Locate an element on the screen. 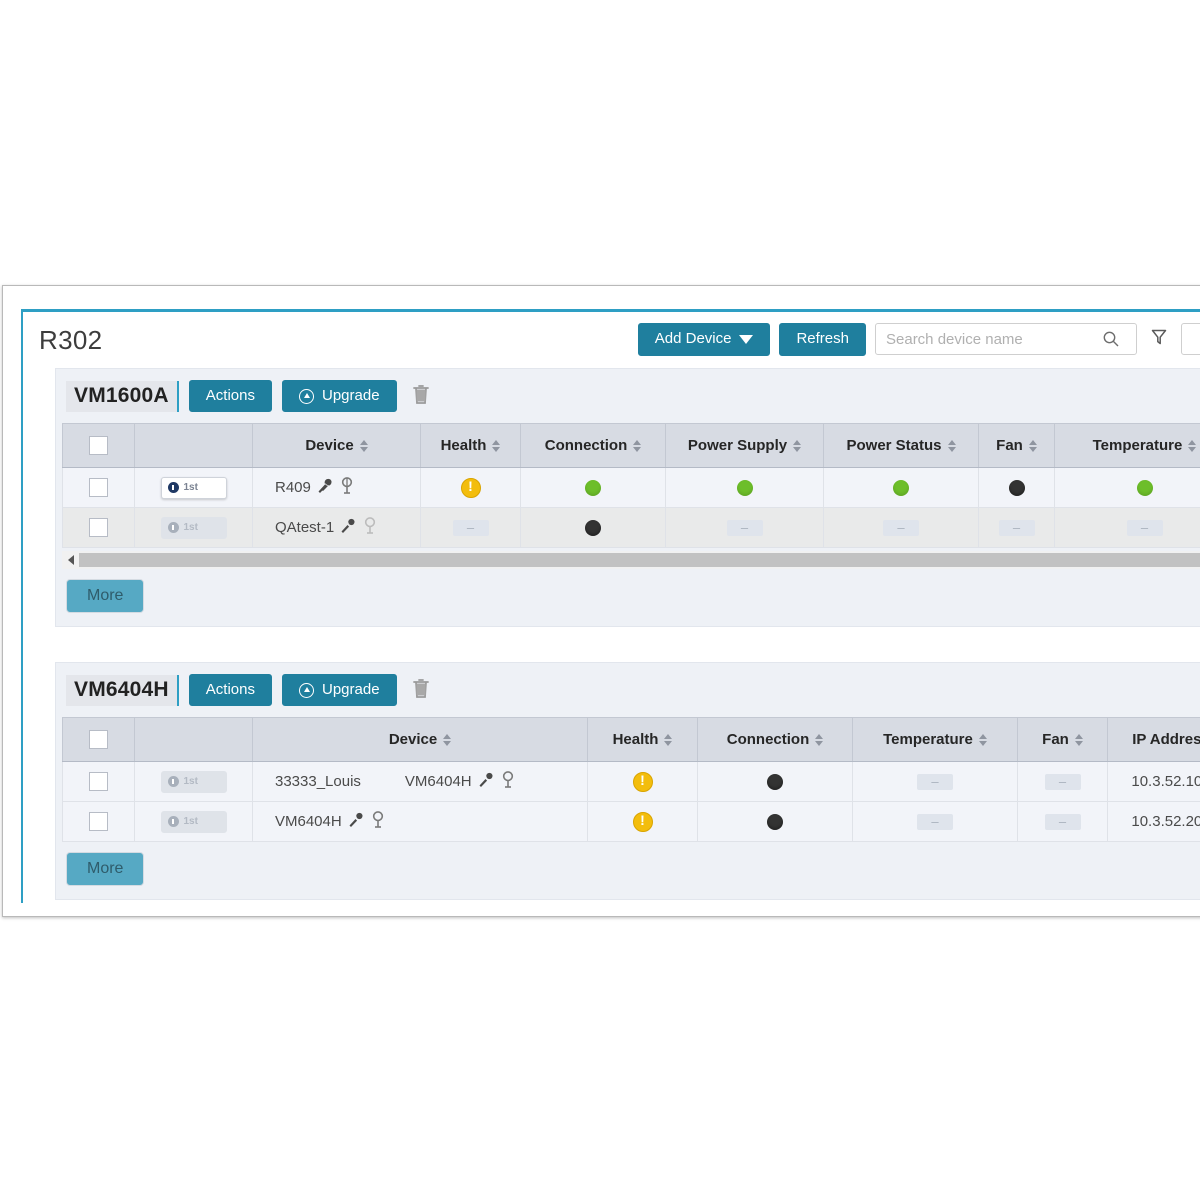 Image resolution: width=1200 pixels, height=1200 pixels. power-status-cell is located at coordinates (901, 487).